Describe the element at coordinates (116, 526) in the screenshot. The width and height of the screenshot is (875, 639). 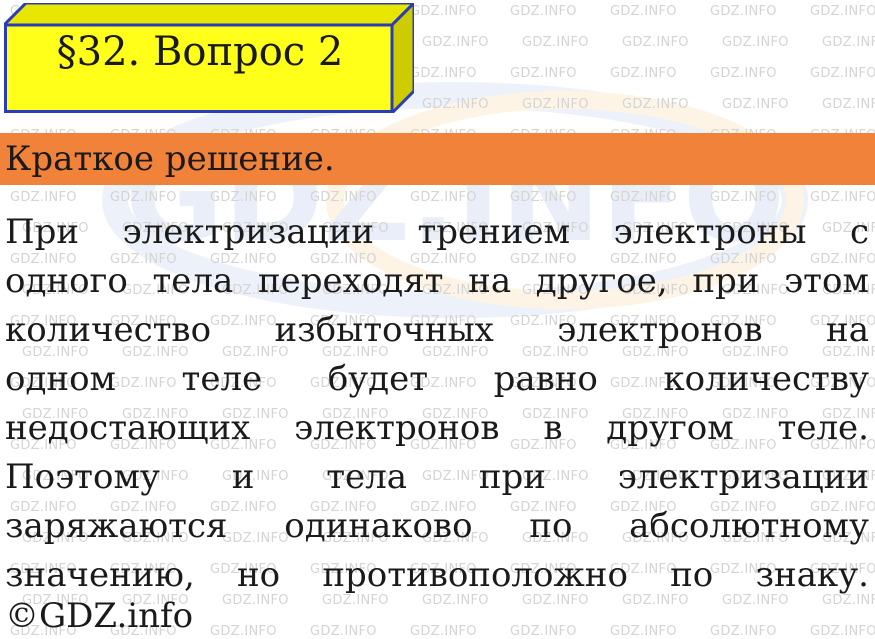
I see `word: заряжаются` at that location.